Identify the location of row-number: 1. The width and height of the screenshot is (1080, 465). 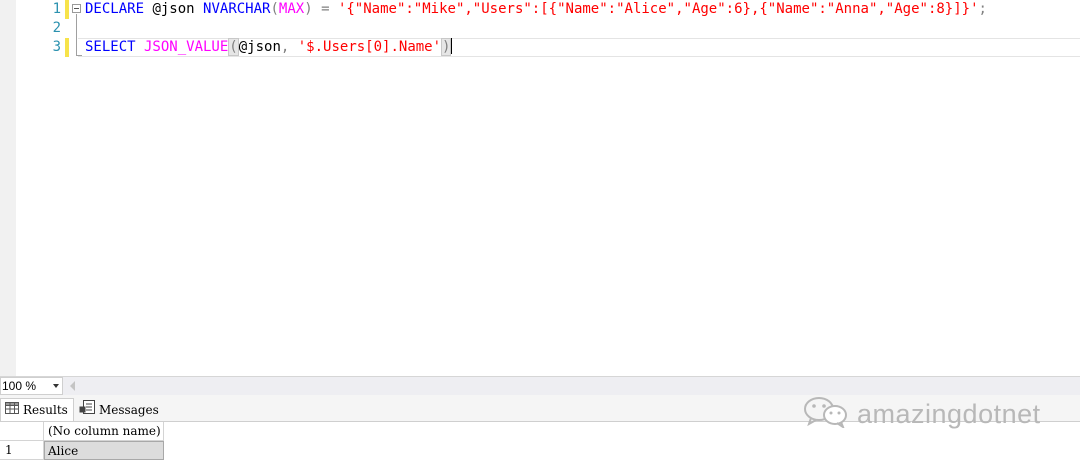
(22, 450).